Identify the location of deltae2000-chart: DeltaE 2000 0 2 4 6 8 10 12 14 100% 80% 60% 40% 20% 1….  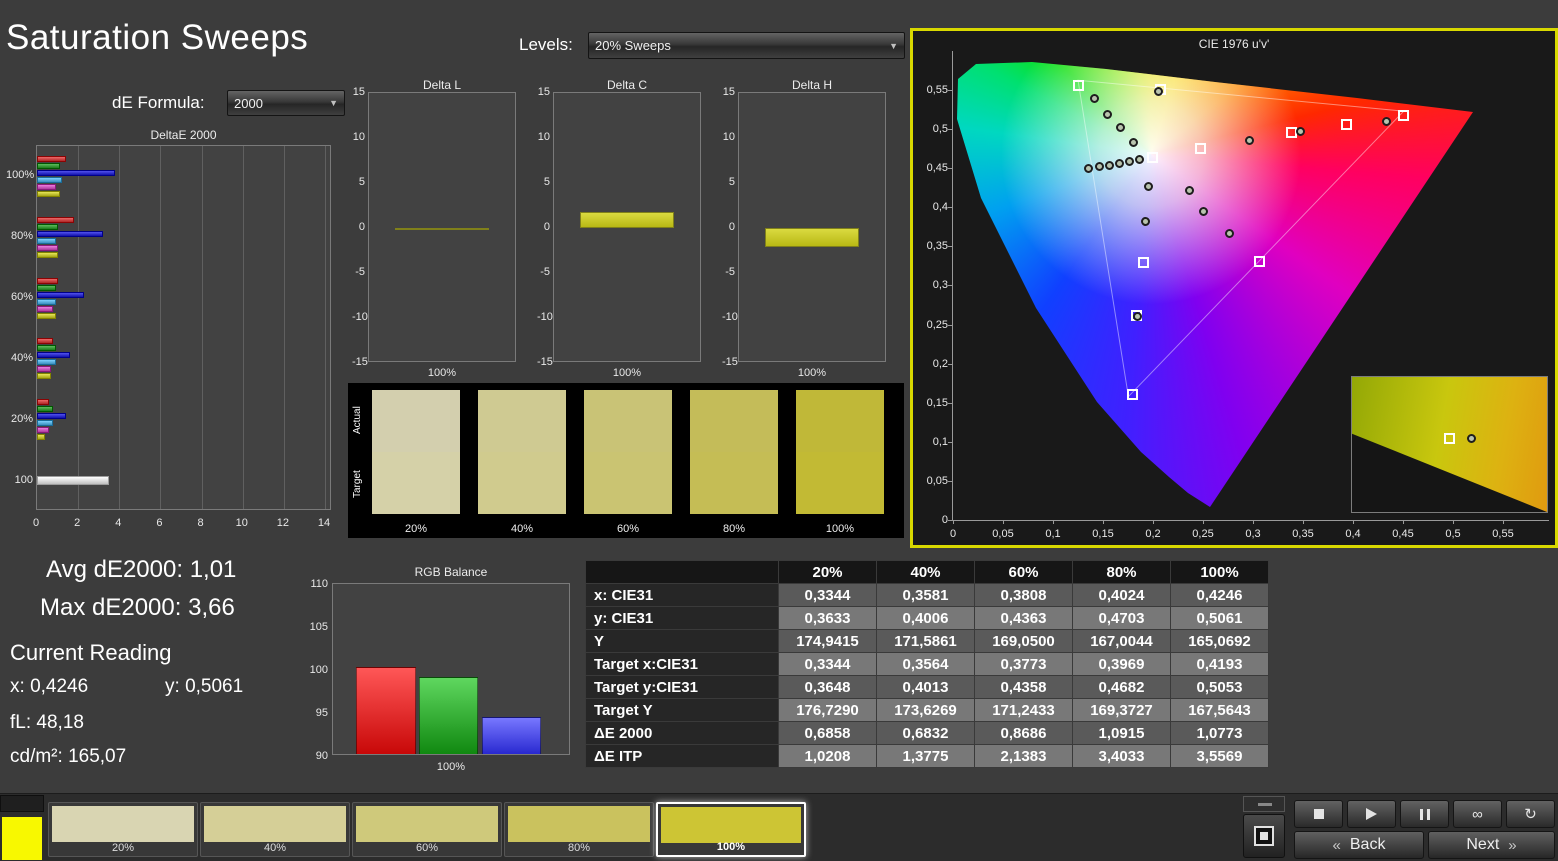
(174, 332).